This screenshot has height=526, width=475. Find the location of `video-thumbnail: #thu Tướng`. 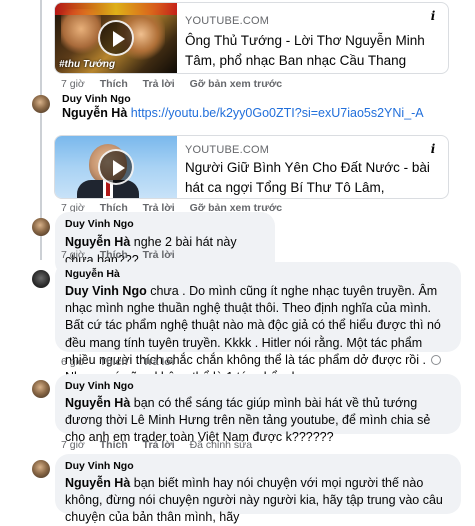

video-thumbnail: #thu Tướng is located at coordinates (116, 38).